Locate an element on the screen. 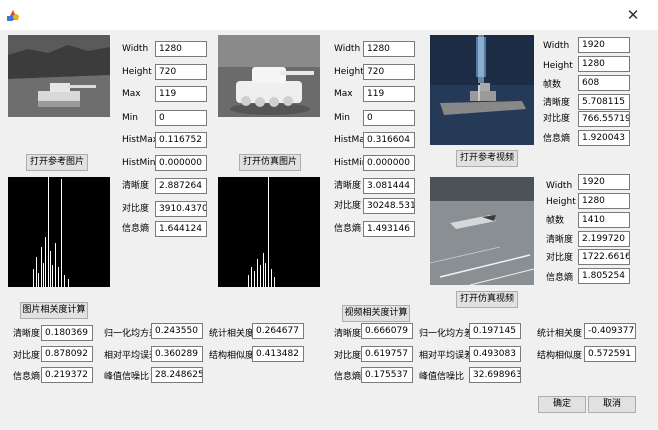  ref-image-histogram is located at coordinates (59, 232).